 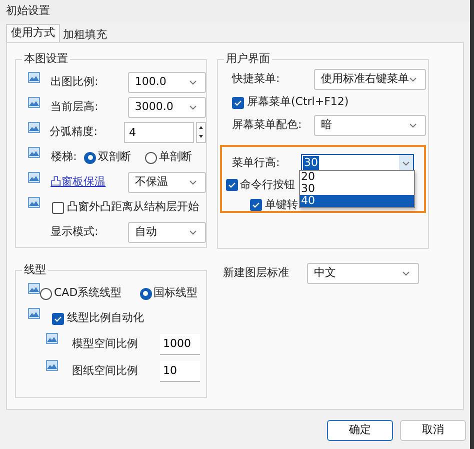 What do you see at coordinates (150, 82) in the screenshot?
I see `dropdown-value: 100.0` at bounding box center [150, 82].